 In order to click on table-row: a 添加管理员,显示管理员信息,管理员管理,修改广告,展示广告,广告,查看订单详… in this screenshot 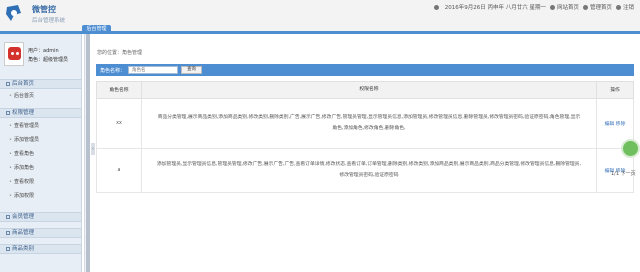, I will do `click(365, 170)`.